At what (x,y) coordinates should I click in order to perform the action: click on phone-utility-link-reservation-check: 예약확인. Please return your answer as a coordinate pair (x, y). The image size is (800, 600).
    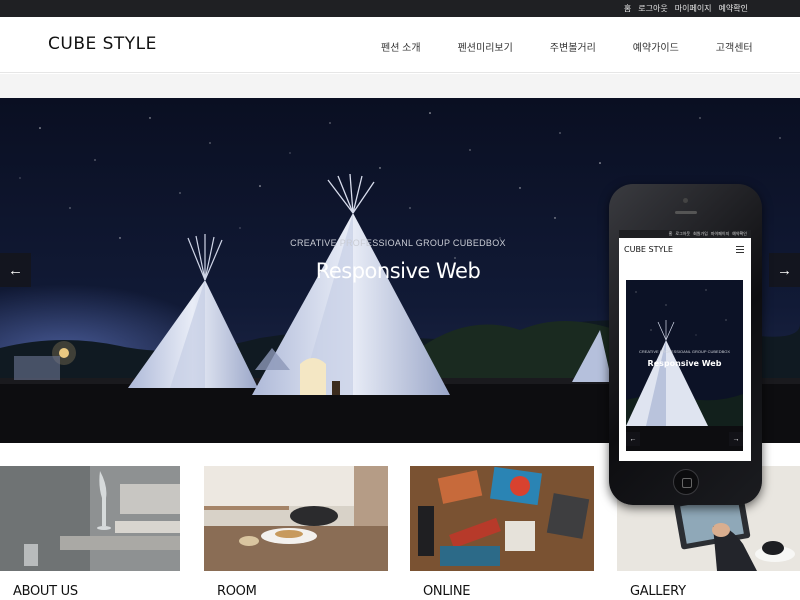
    Looking at the image, I should click on (739, 234).